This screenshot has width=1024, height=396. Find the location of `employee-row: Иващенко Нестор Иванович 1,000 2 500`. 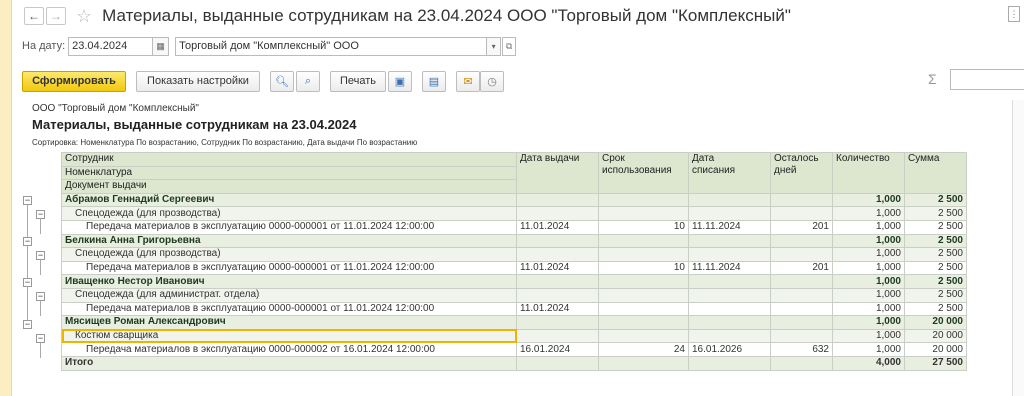

employee-row: Иващенко Нестор Иванович 1,000 2 500 is located at coordinates (514, 281).